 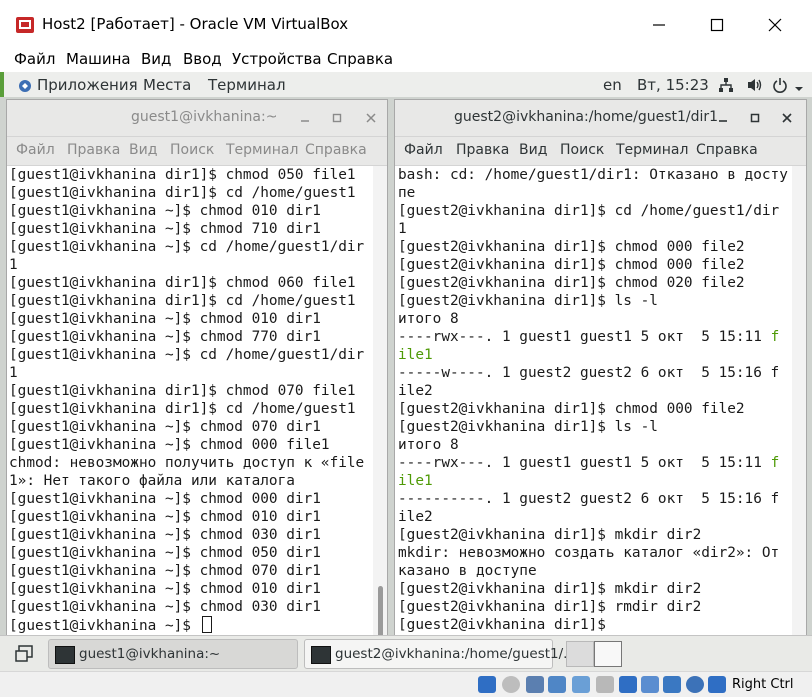 What do you see at coordinates (191, 499) in the screenshot?
I see `terminal-line: [guest1@ivkhanina ~]$ chmod 000 dir1` at bounding box center [191, 499].